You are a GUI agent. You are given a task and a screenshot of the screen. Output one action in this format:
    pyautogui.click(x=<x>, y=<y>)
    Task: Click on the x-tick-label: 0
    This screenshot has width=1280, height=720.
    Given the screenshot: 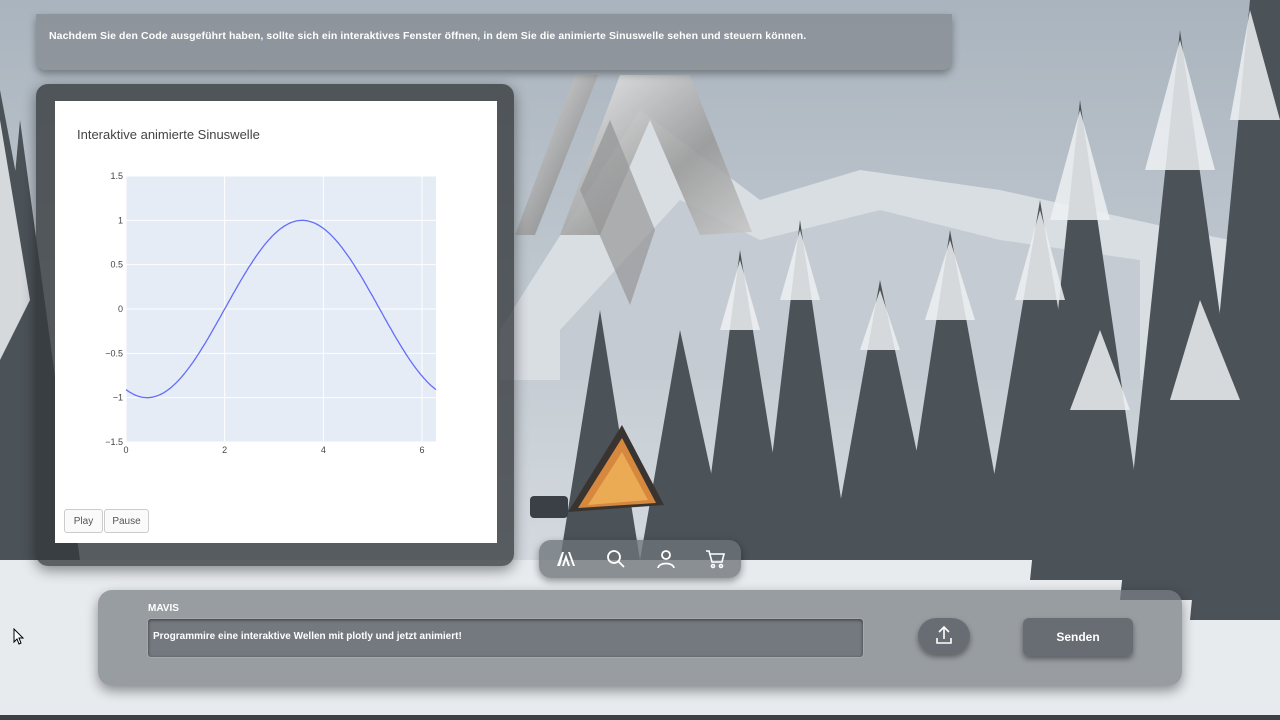 What is the action you would take?
    pyautogui.click(x=125, y=450)
    